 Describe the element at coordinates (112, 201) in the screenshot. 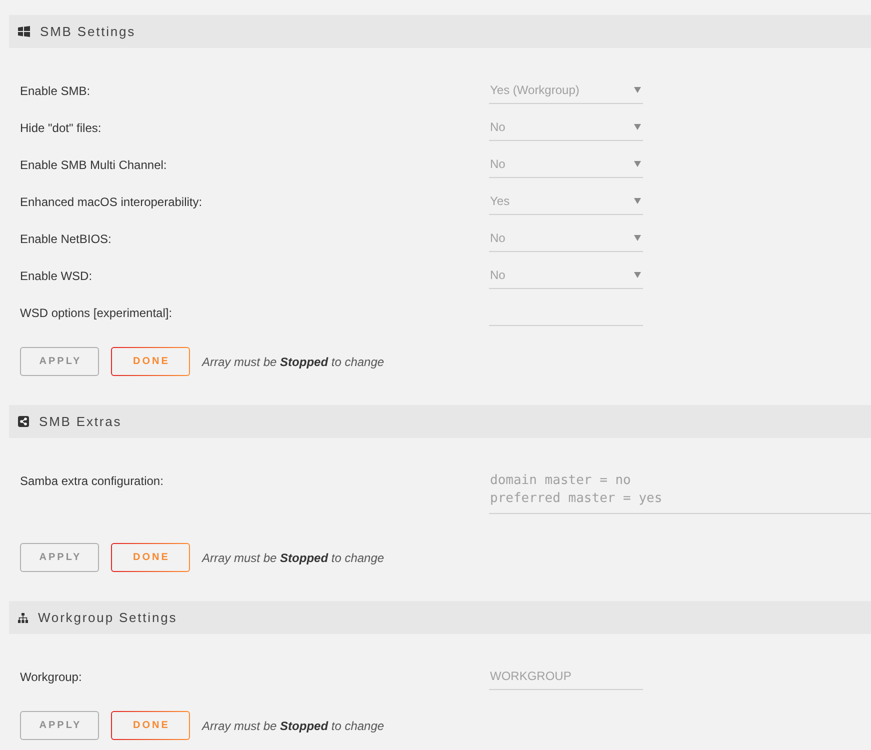

I see `field-label: Enhanced macOS interoperability:` at that location.